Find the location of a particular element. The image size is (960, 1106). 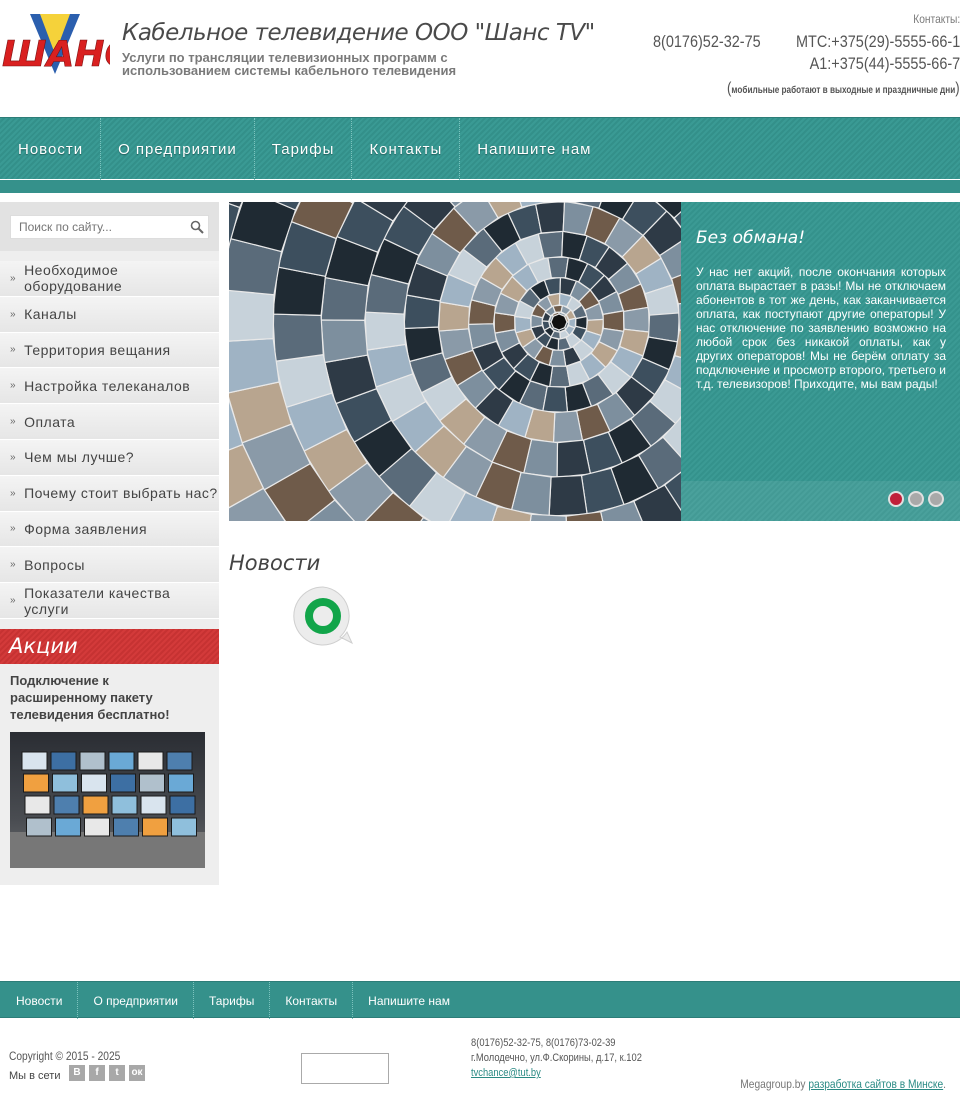

sidebar-item-quality: » Показатели качества услуги is located at coordinates (109, 601).